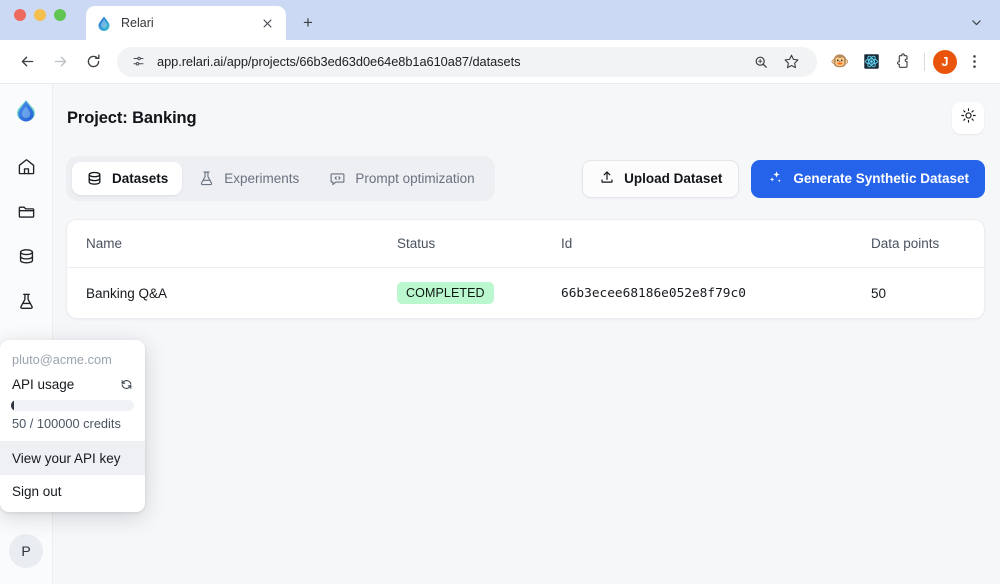 The image size is (1000, 584). I want to click on browser-tab-title: Relari, so click(137, 23).